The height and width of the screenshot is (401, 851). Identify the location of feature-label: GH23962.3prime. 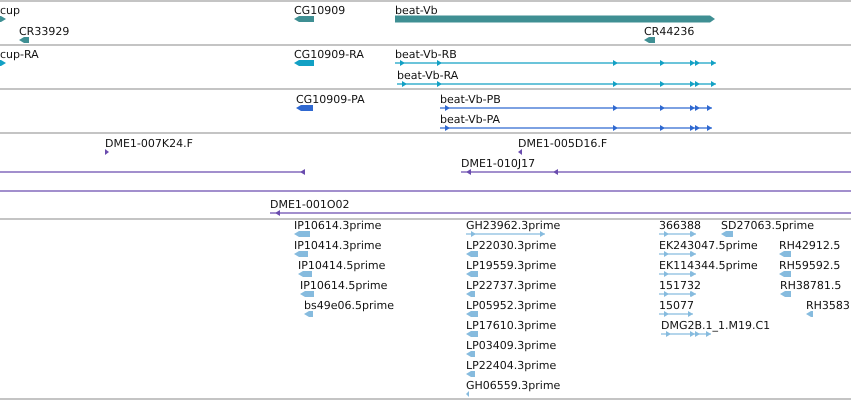
(513, 225).